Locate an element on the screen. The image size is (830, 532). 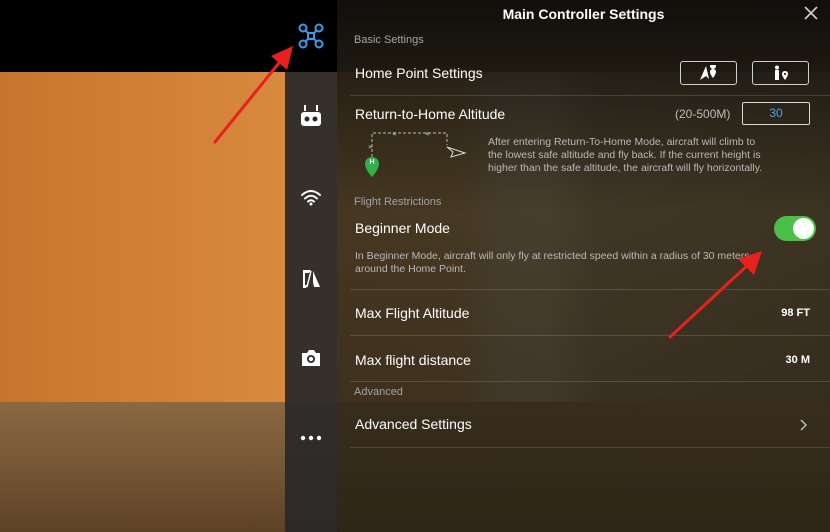
close-icon is located at coordinates (811, 13).